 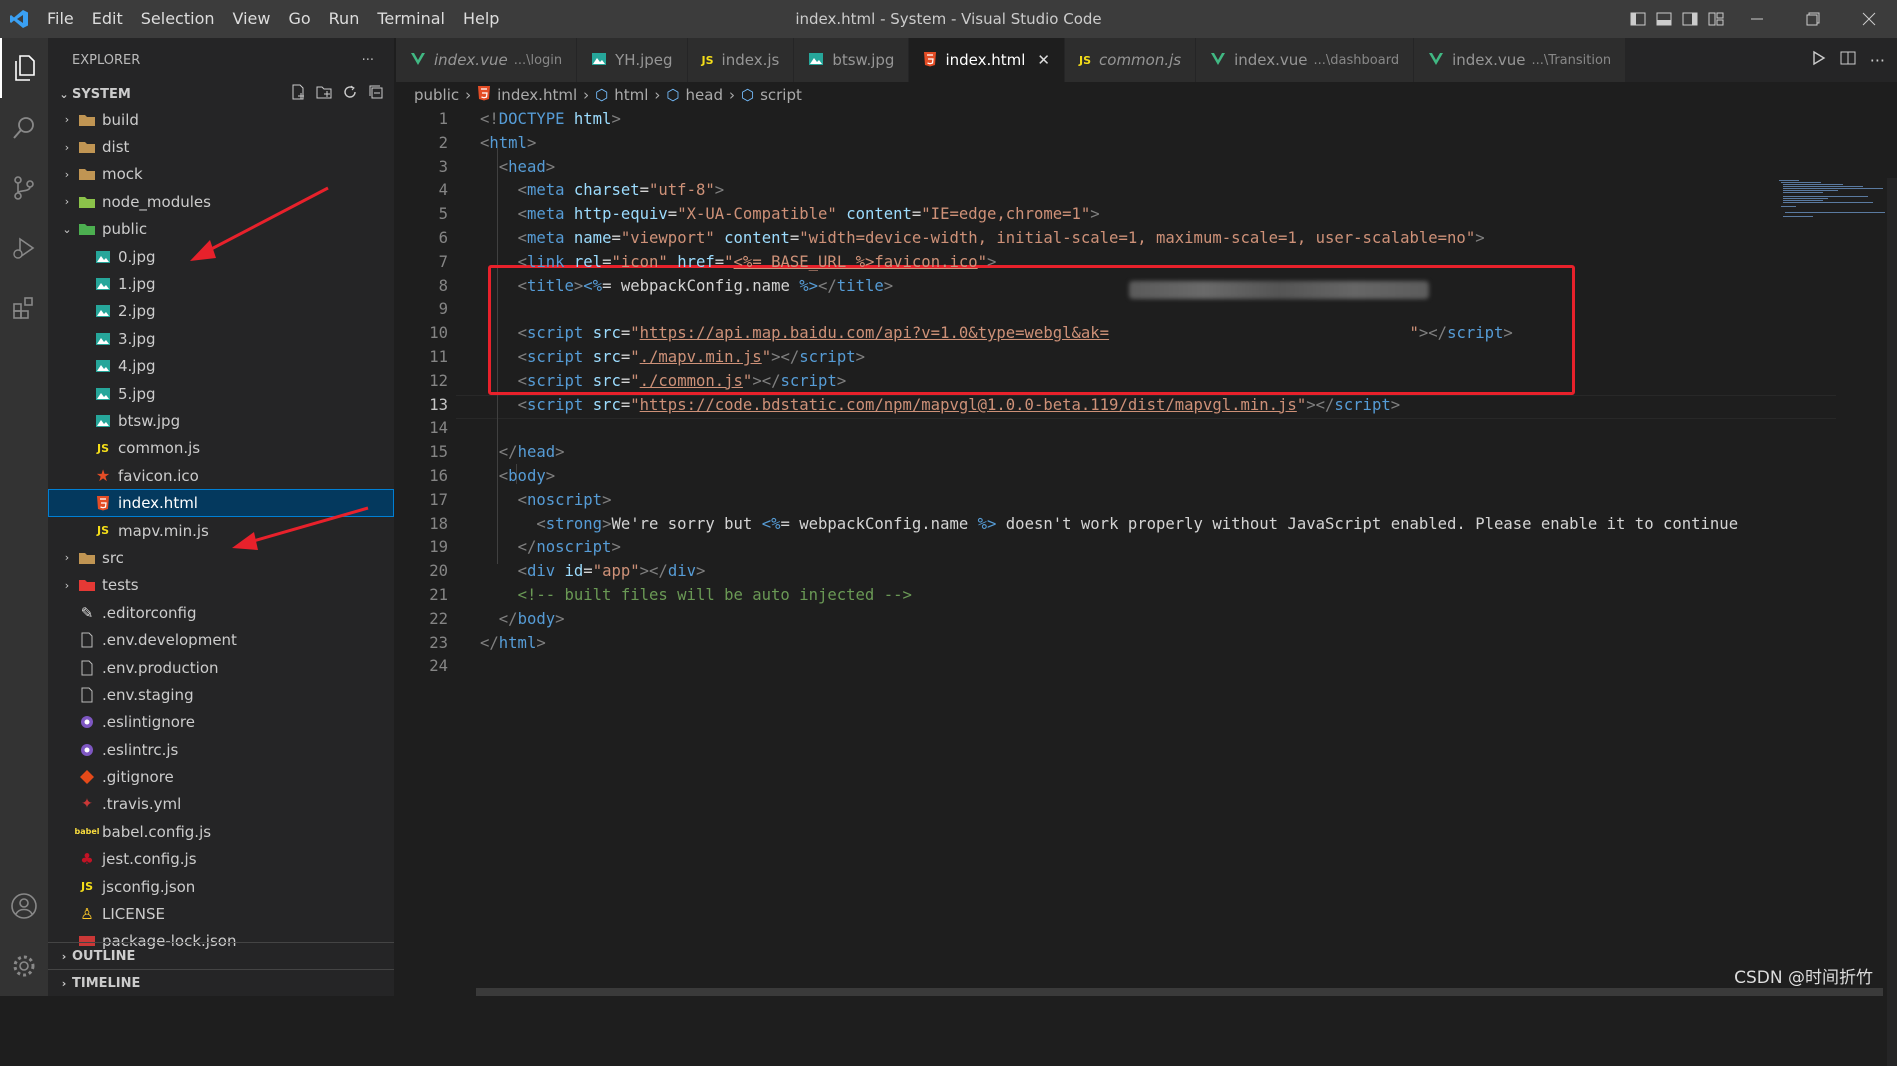 I want to click on menu-item-file: File, so click(x=60, y=19).